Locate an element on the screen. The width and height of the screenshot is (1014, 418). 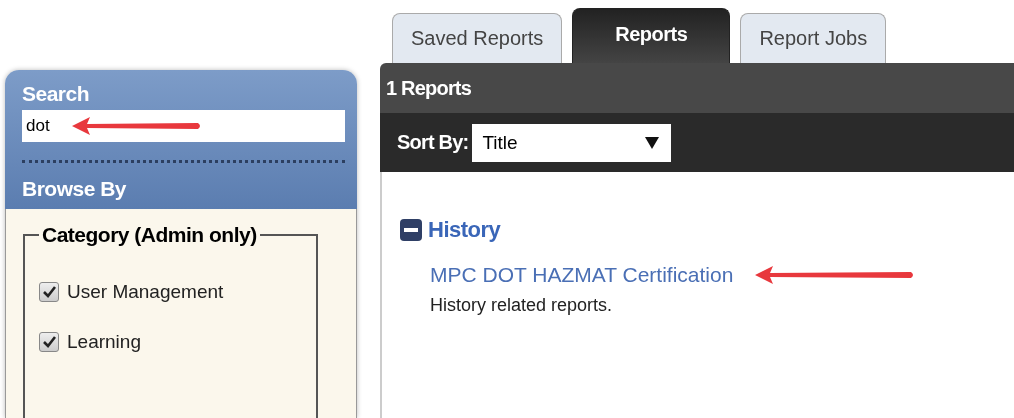
category-legend: Category (Admin only) is located at coordinates (149, 235).